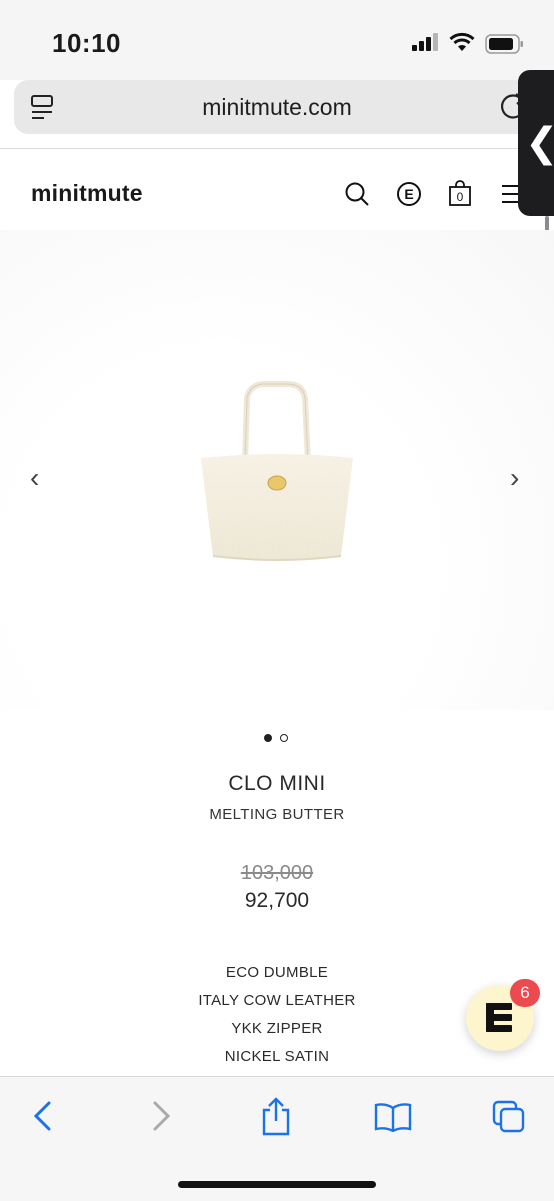  I want to click on product-color: MELTING BUTTER, so click(277, 814).